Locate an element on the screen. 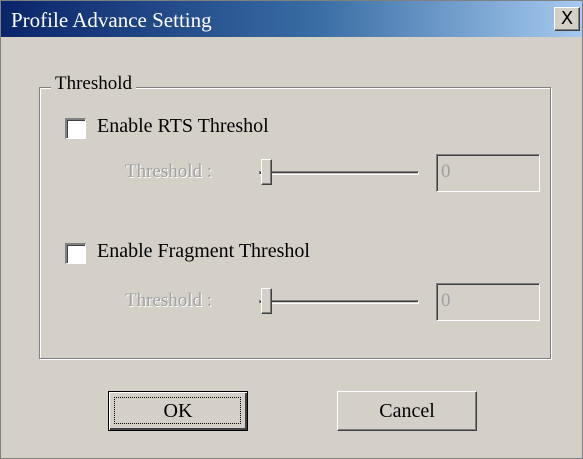 This screenshot has height=459, width=583. enable-rts-threshold-label: Enable RTS Threshol is located at coordinates (183, 126).